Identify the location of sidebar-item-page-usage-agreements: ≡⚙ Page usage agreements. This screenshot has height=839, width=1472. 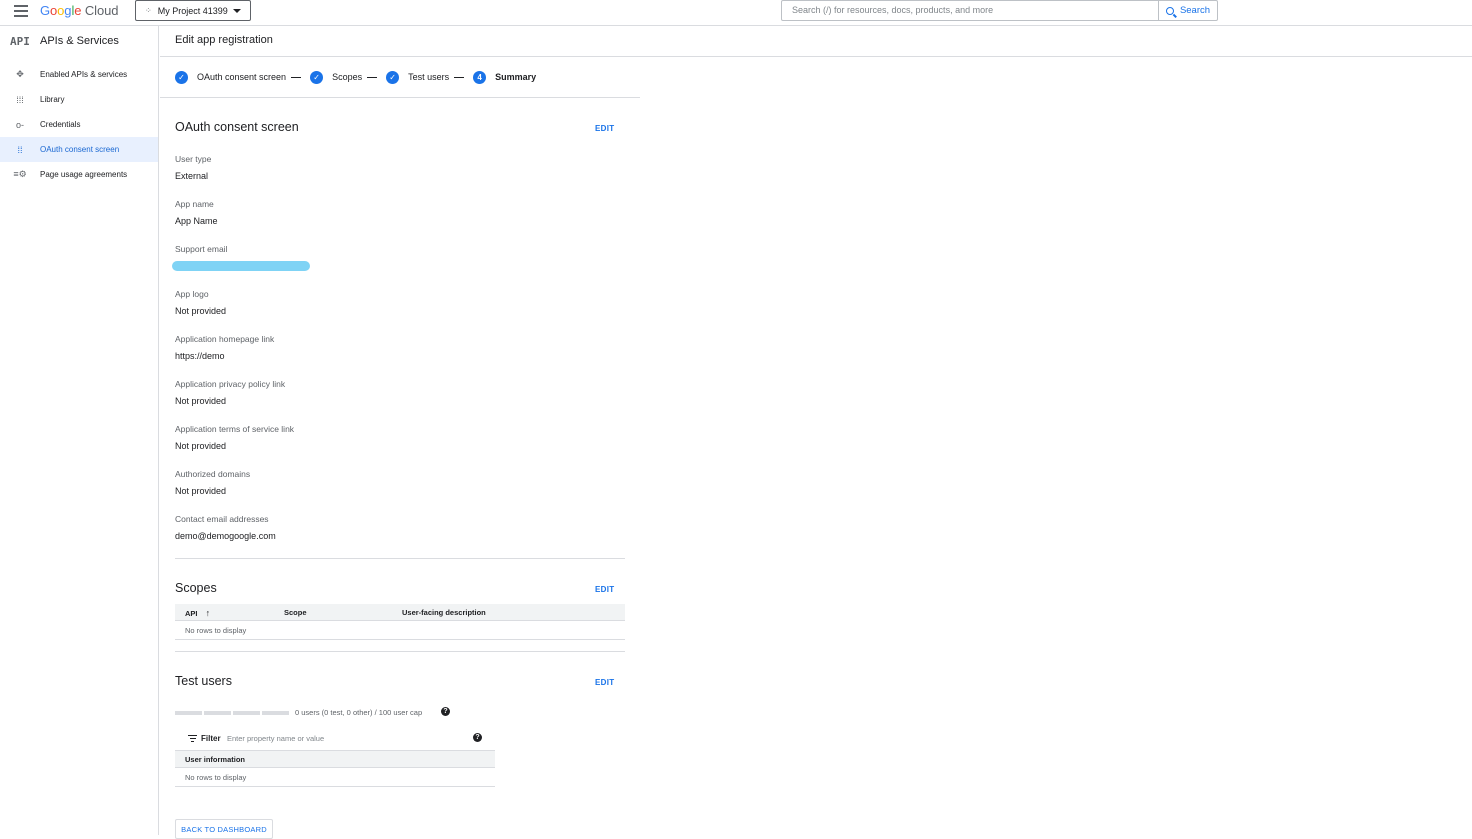
(79, 174).